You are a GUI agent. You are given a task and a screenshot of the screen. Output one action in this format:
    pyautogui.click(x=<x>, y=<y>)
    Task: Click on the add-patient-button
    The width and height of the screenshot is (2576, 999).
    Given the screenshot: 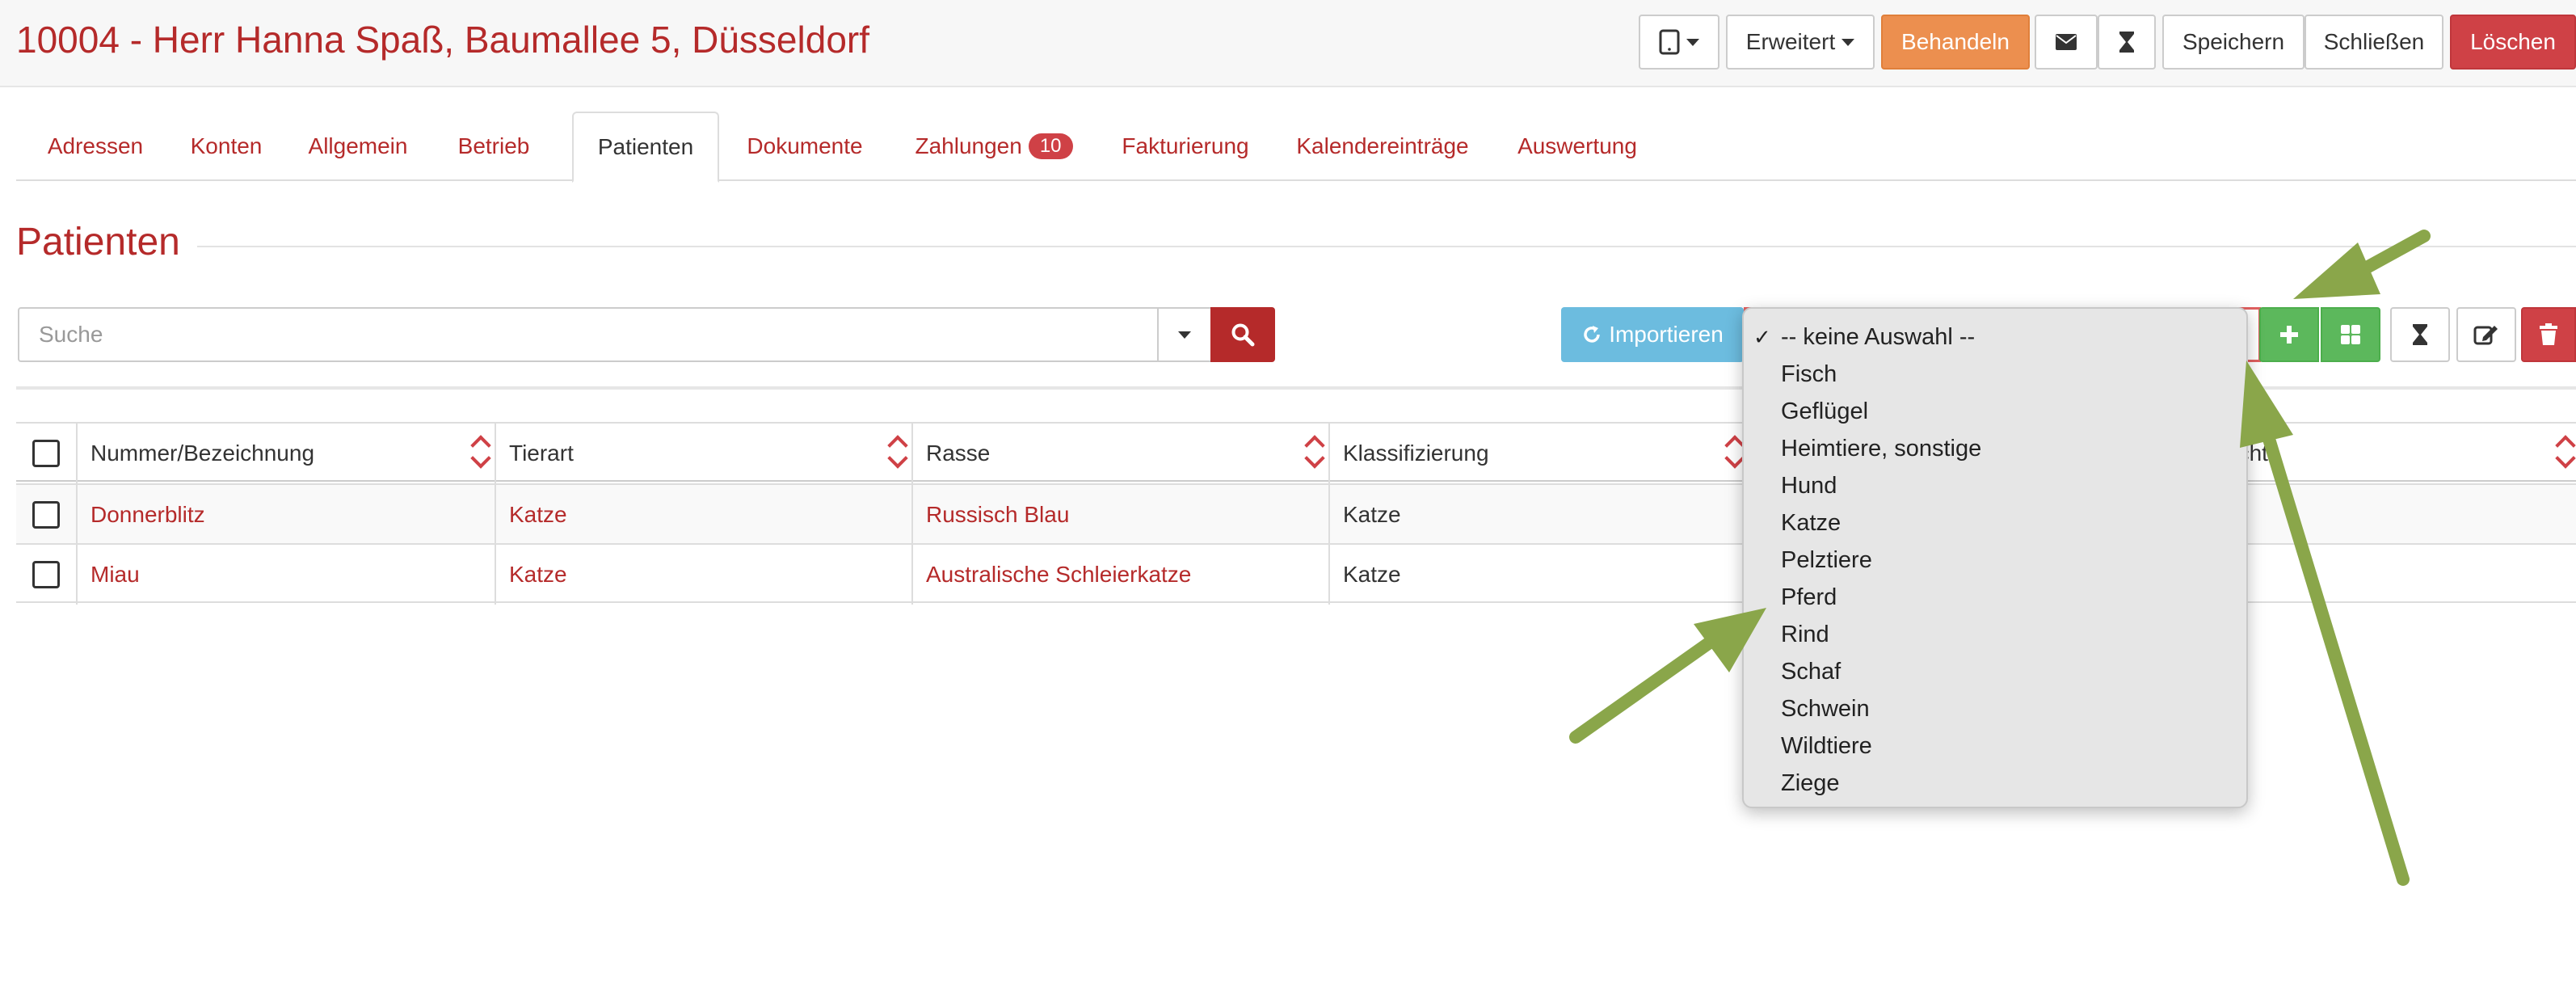 What is the action you would take?
    pyautogui.click(x=2289, y=335)
    